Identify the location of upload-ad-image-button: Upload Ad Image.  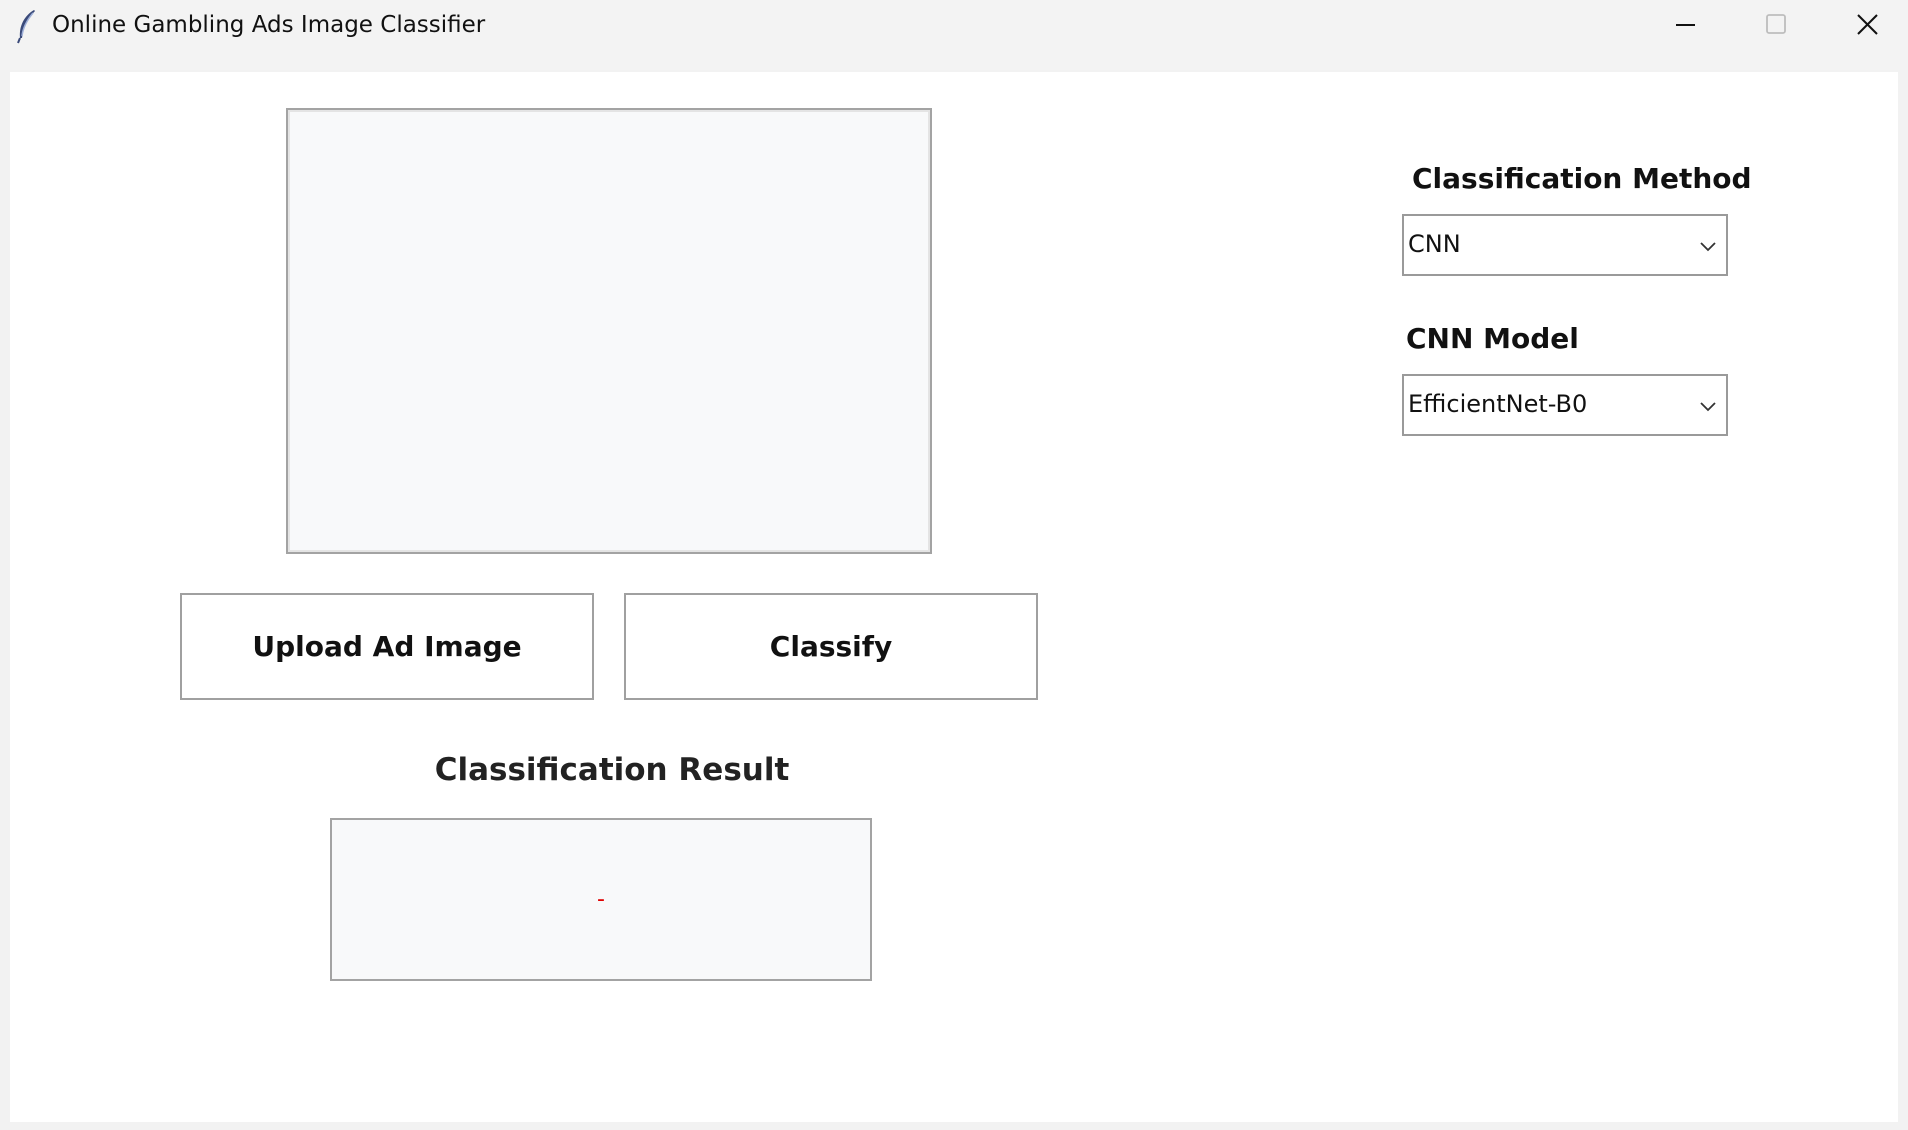
(387, 646).